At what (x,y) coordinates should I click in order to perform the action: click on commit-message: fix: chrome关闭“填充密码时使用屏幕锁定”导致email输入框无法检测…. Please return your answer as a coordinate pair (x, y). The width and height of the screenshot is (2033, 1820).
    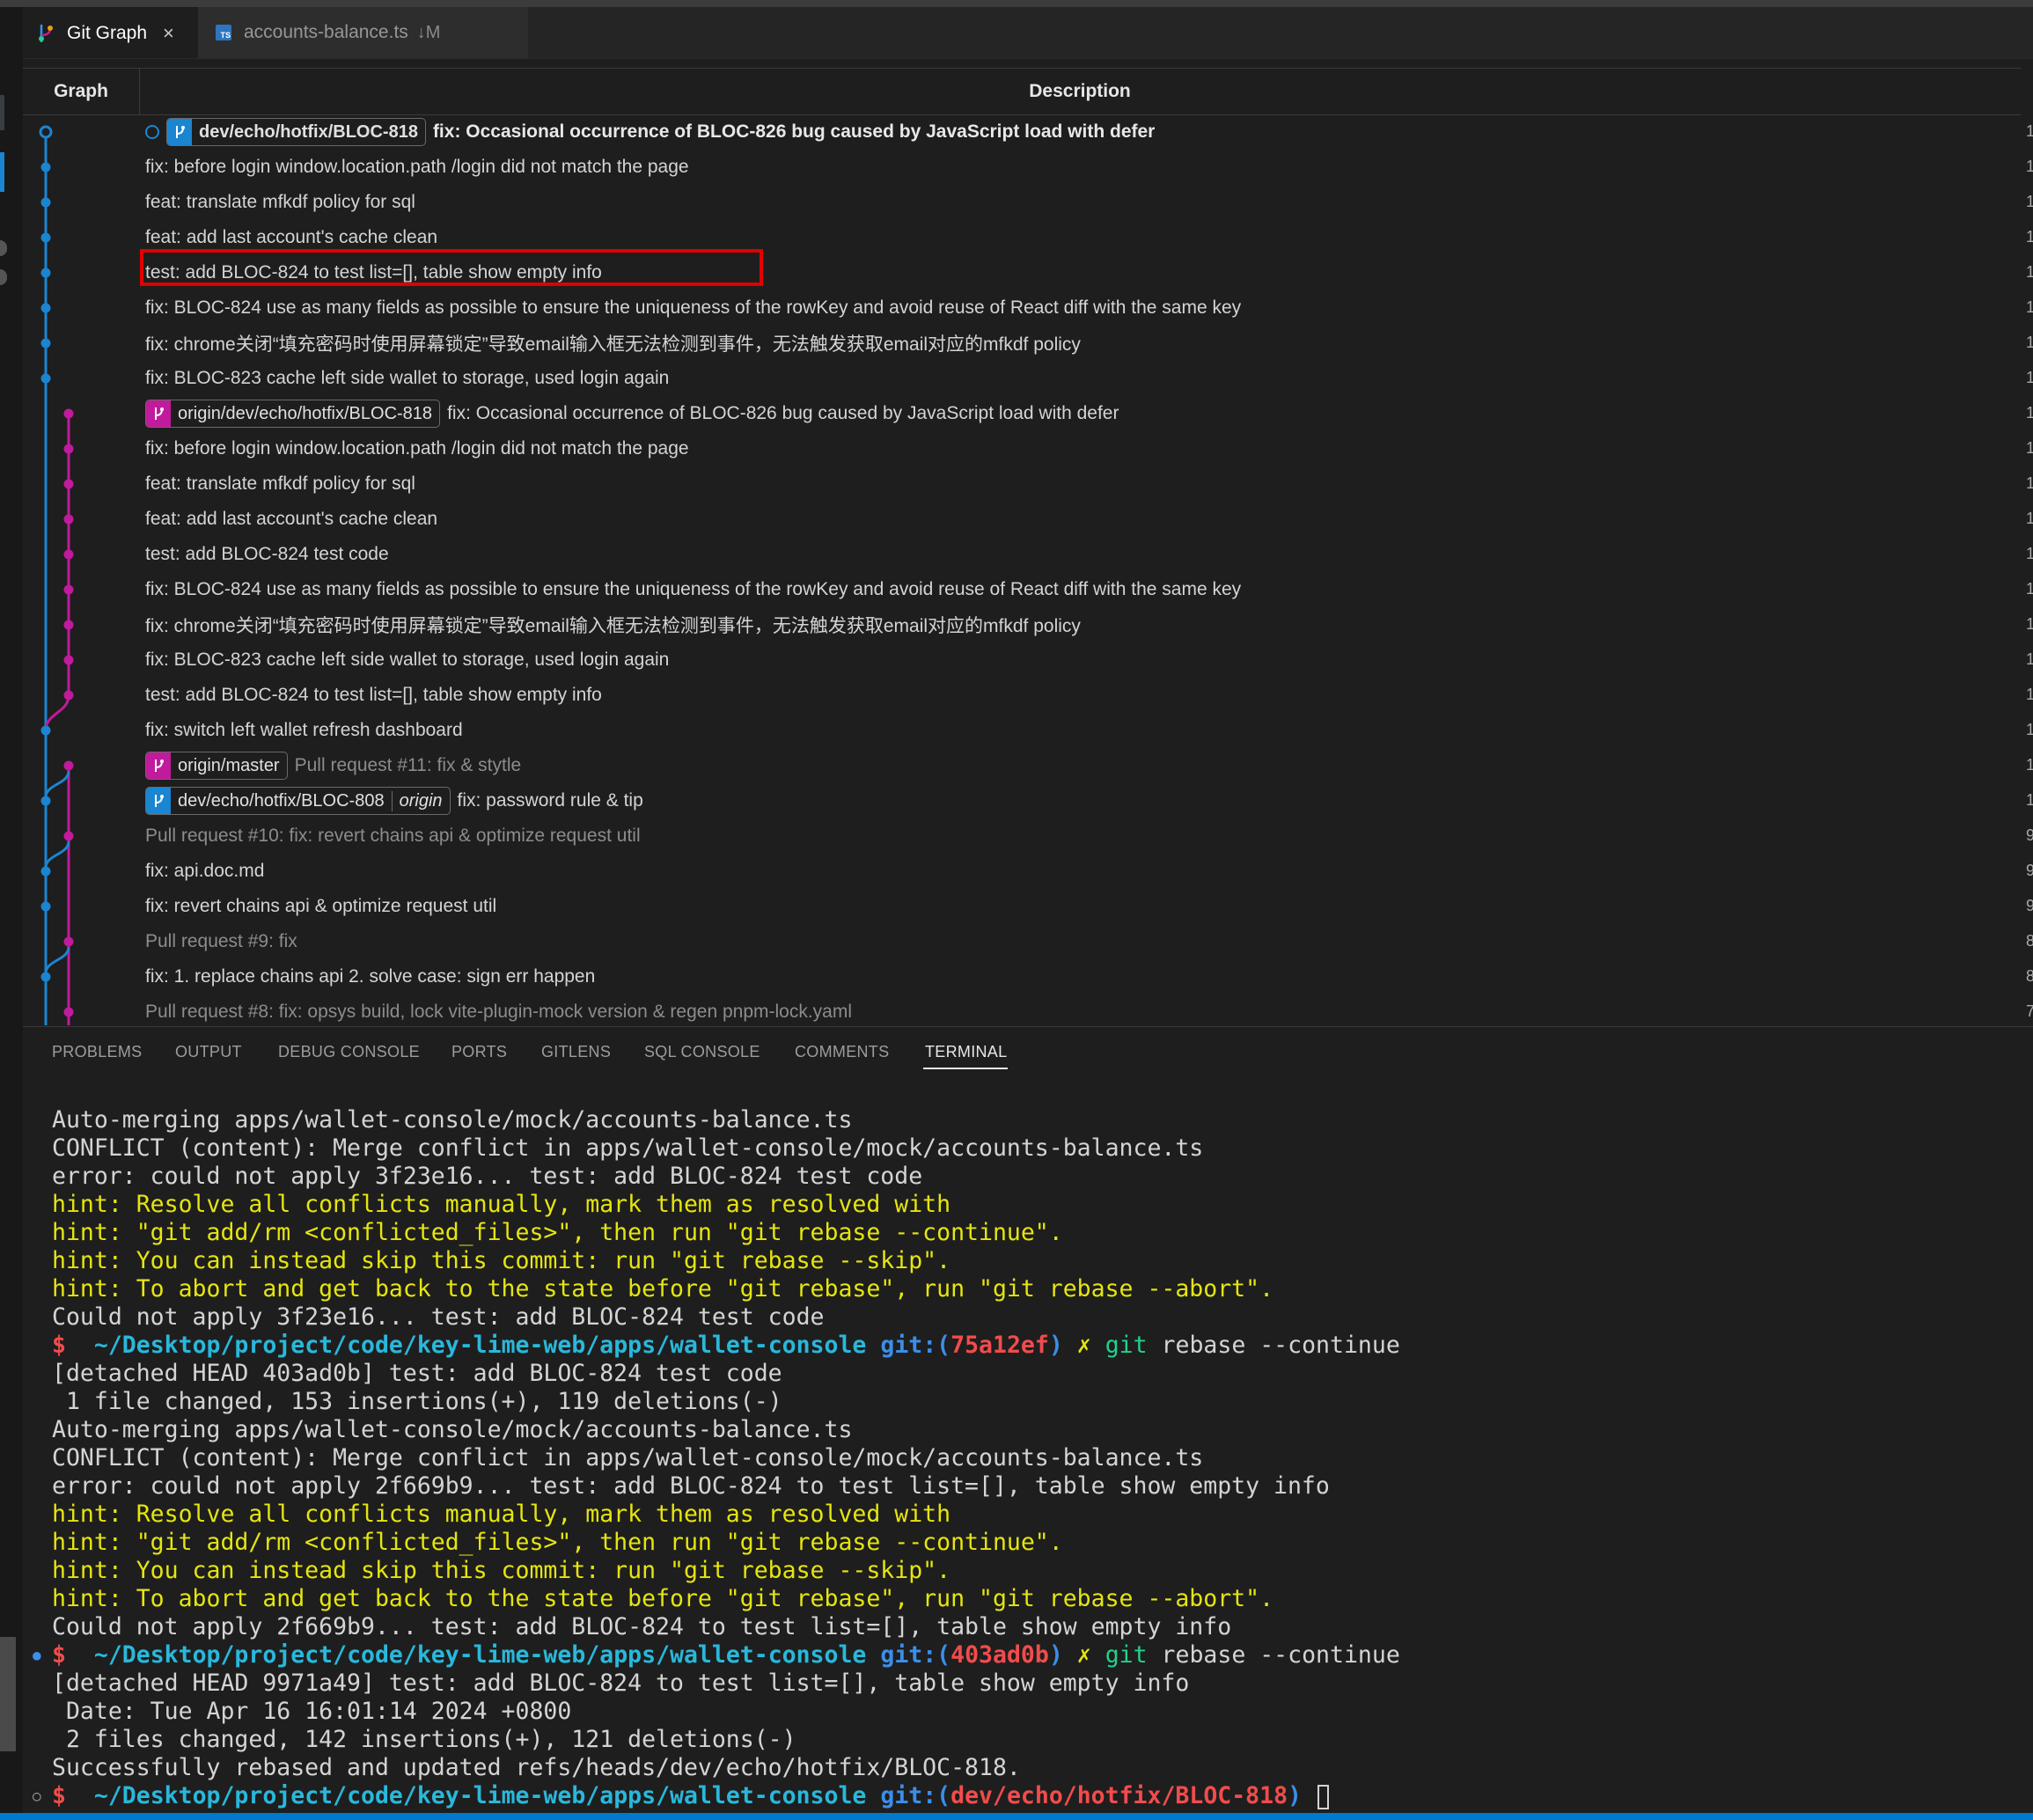
    Looking at the image, I should click on (613, 344).